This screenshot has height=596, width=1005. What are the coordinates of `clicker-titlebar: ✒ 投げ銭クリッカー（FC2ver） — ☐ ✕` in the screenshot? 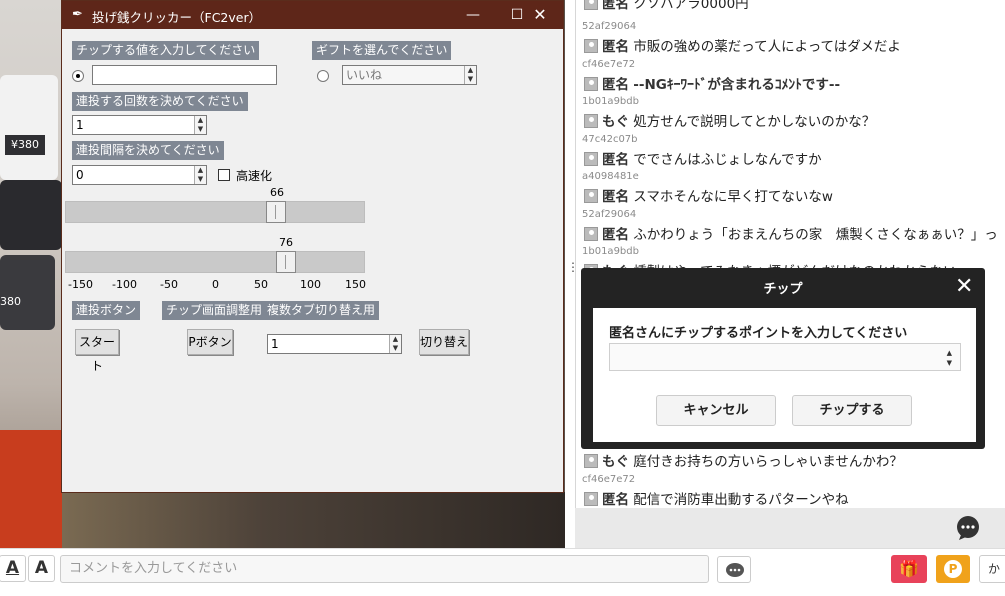 It's located at (312, 15).